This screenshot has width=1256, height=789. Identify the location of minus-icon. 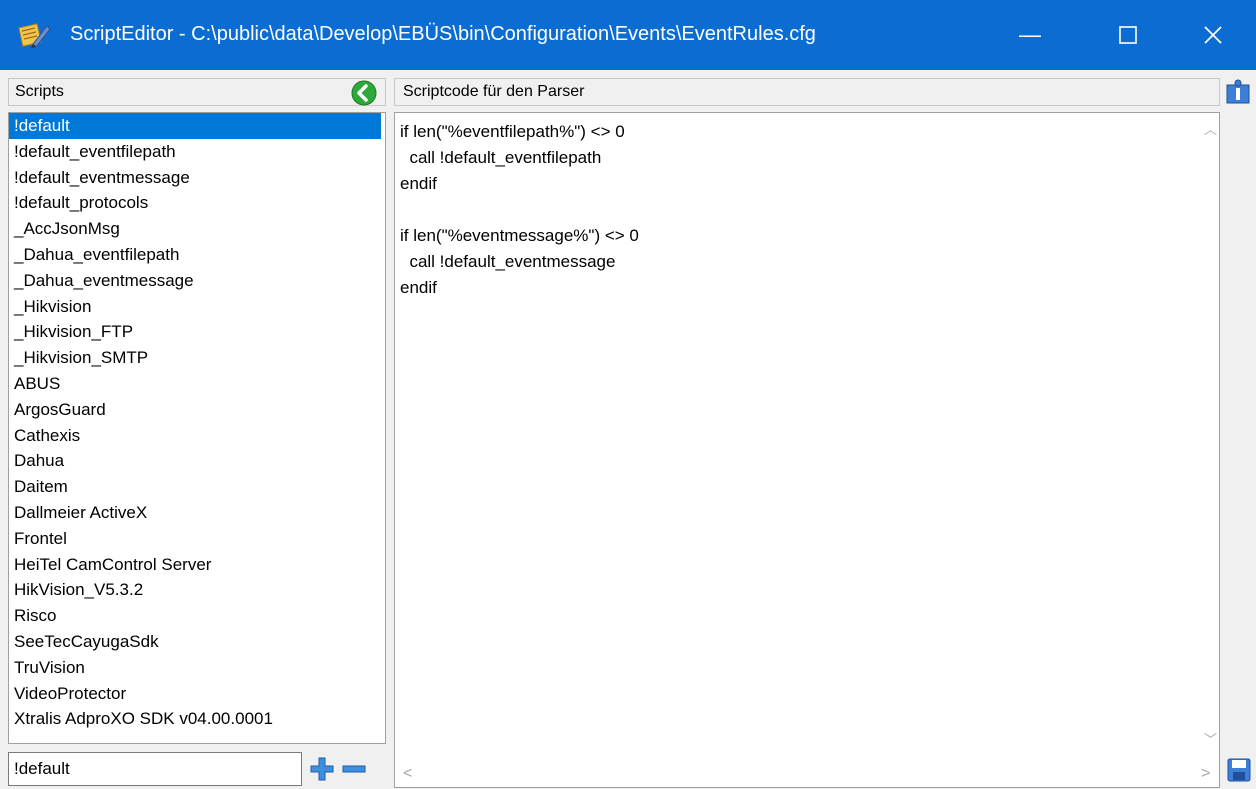
(354, 769).